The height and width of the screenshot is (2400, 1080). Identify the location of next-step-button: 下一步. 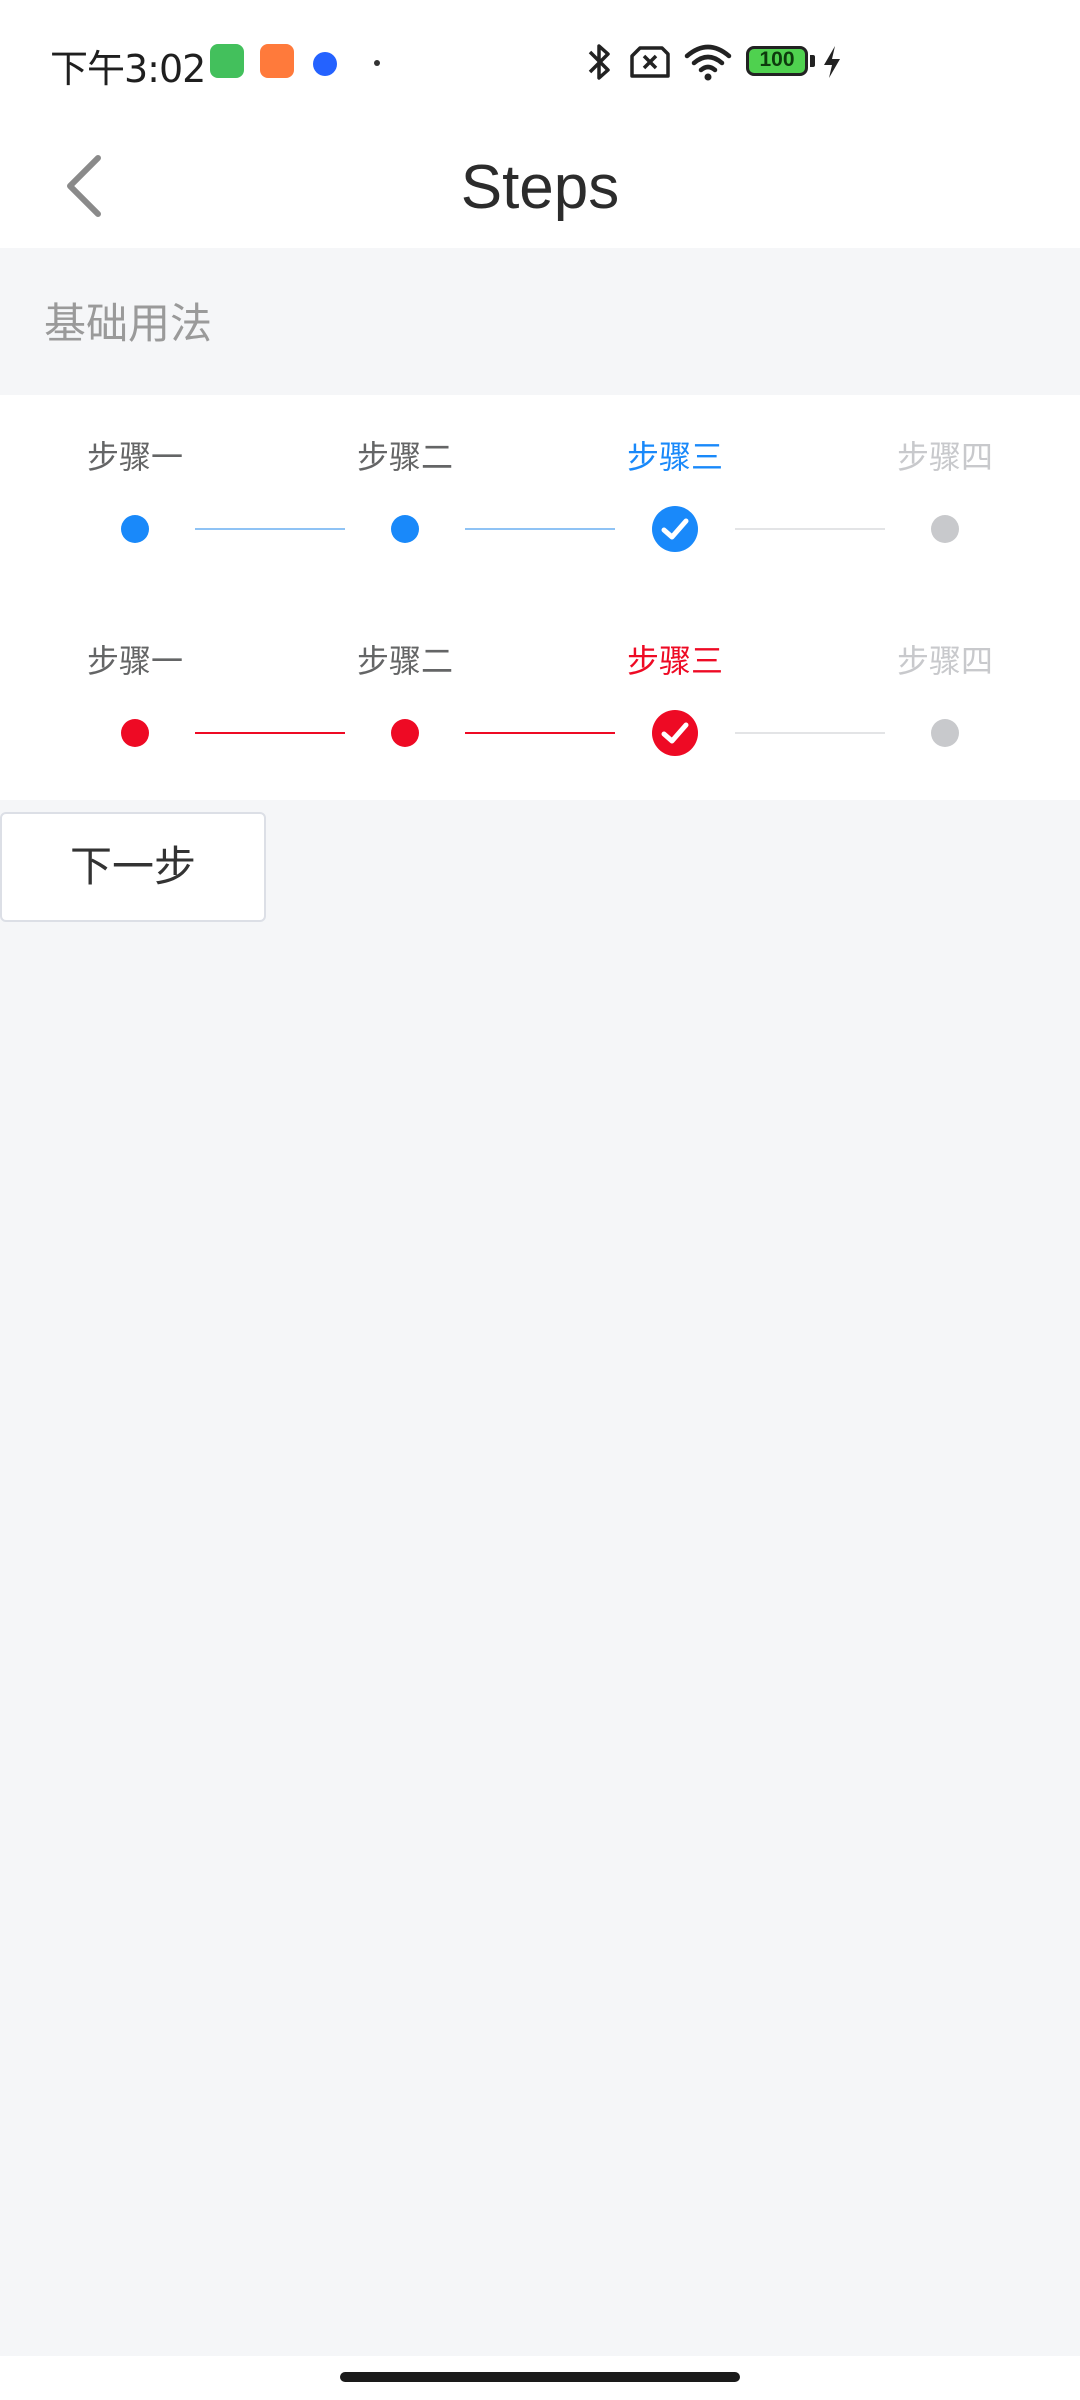
(133, 867).